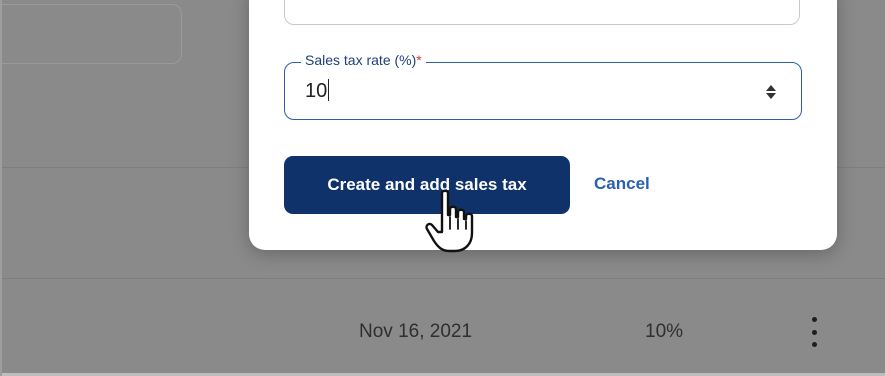 The width and height of the screenshot is (885, 376). What do you see at coordinates (771, 88) in the screenshot?
I see `spinner-up-icon` at bounding box center [771, 88].